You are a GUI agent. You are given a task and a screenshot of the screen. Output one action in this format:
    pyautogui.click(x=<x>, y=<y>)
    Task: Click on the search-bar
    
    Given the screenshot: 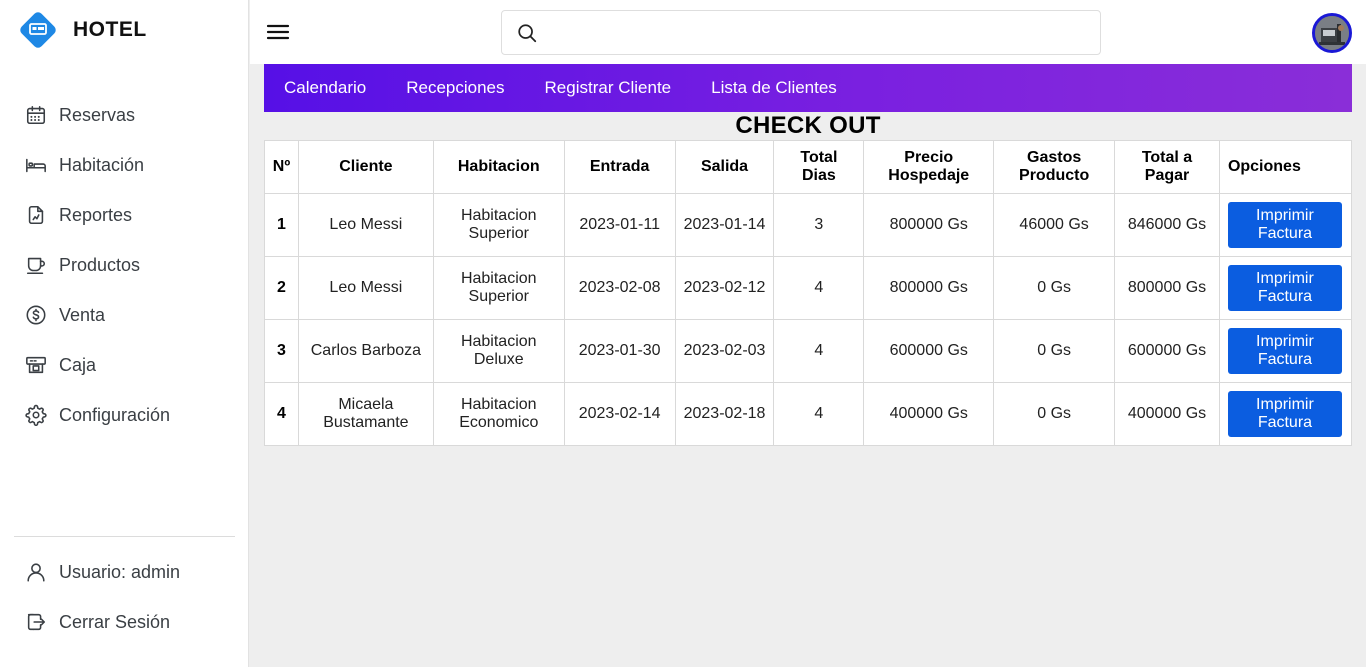 What is the action you would take?
    pyautogui.click(x=801, y=32)
    